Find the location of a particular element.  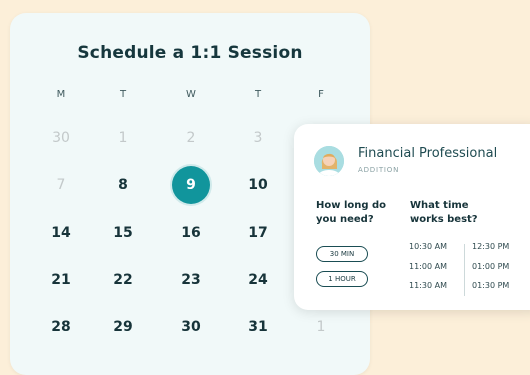

time-slot: 01:00 PM is located at coordinates (490, 266).